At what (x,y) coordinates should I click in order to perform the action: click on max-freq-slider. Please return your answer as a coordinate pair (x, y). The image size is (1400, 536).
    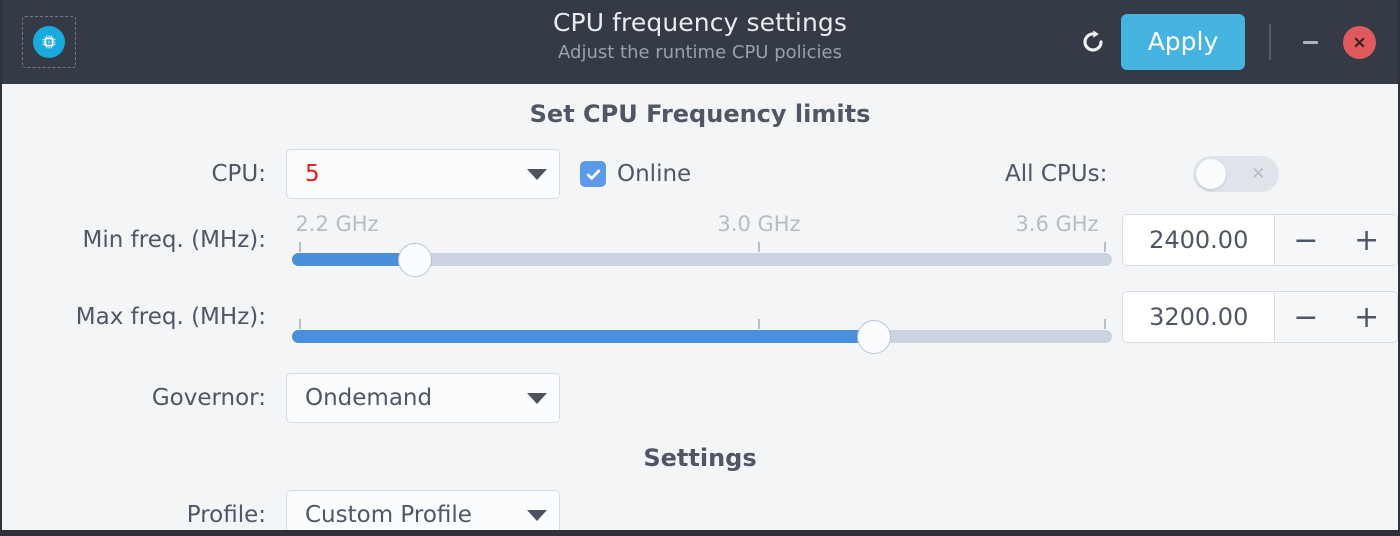
    Looking at the image, I should click on (702, 321).